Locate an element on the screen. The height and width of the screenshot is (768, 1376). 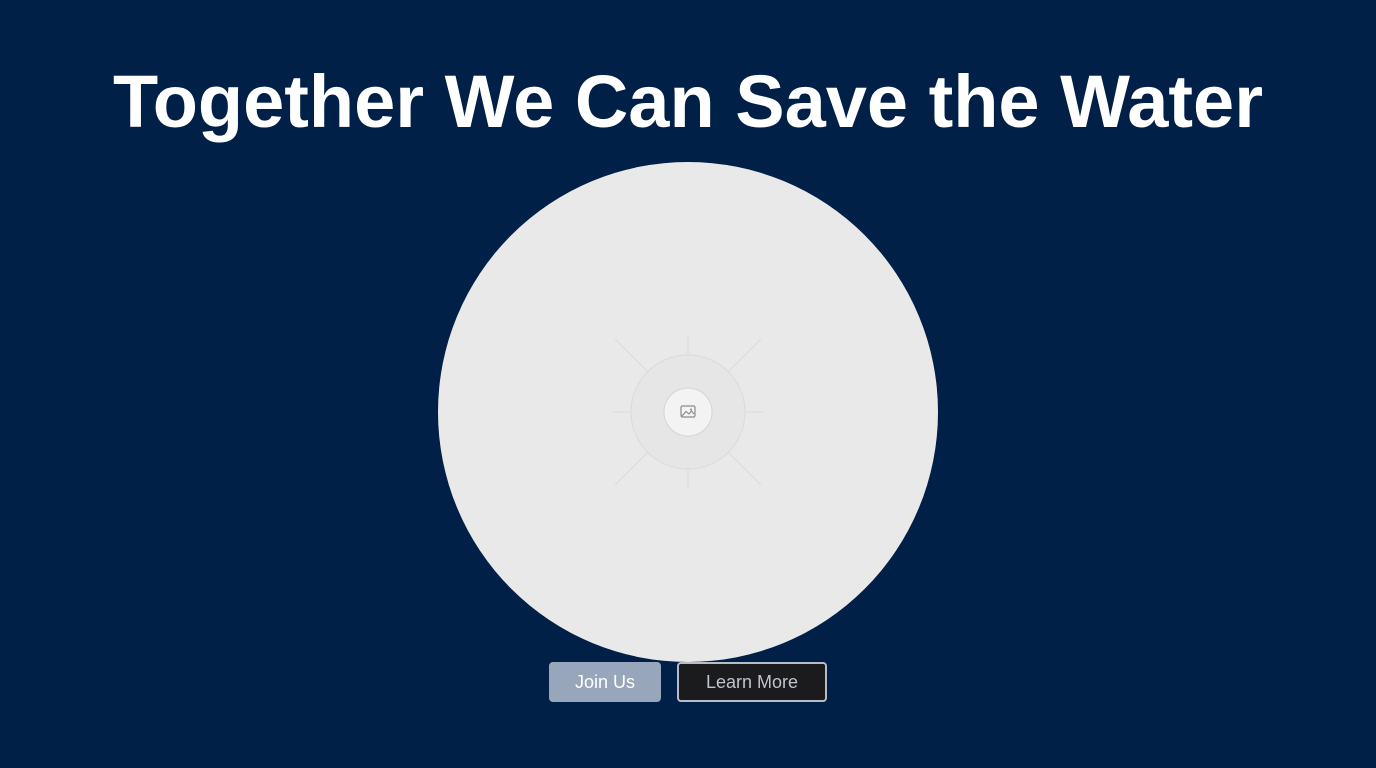
learn-more-button: Learn More is located at coordinates (752, 682).